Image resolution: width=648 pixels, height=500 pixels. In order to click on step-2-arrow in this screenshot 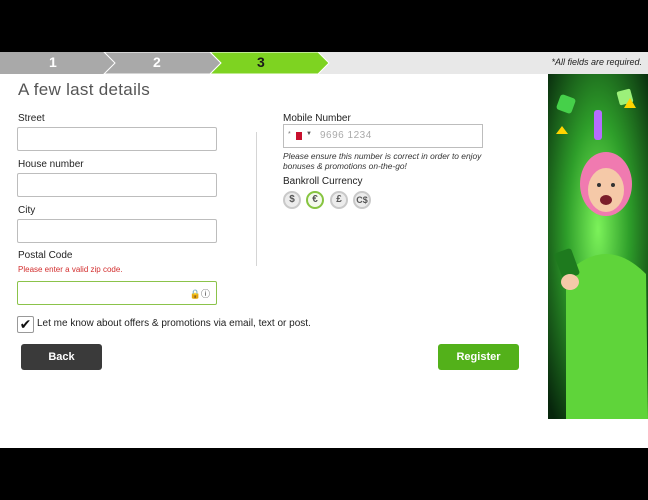, I will do `click(162, 63)`.